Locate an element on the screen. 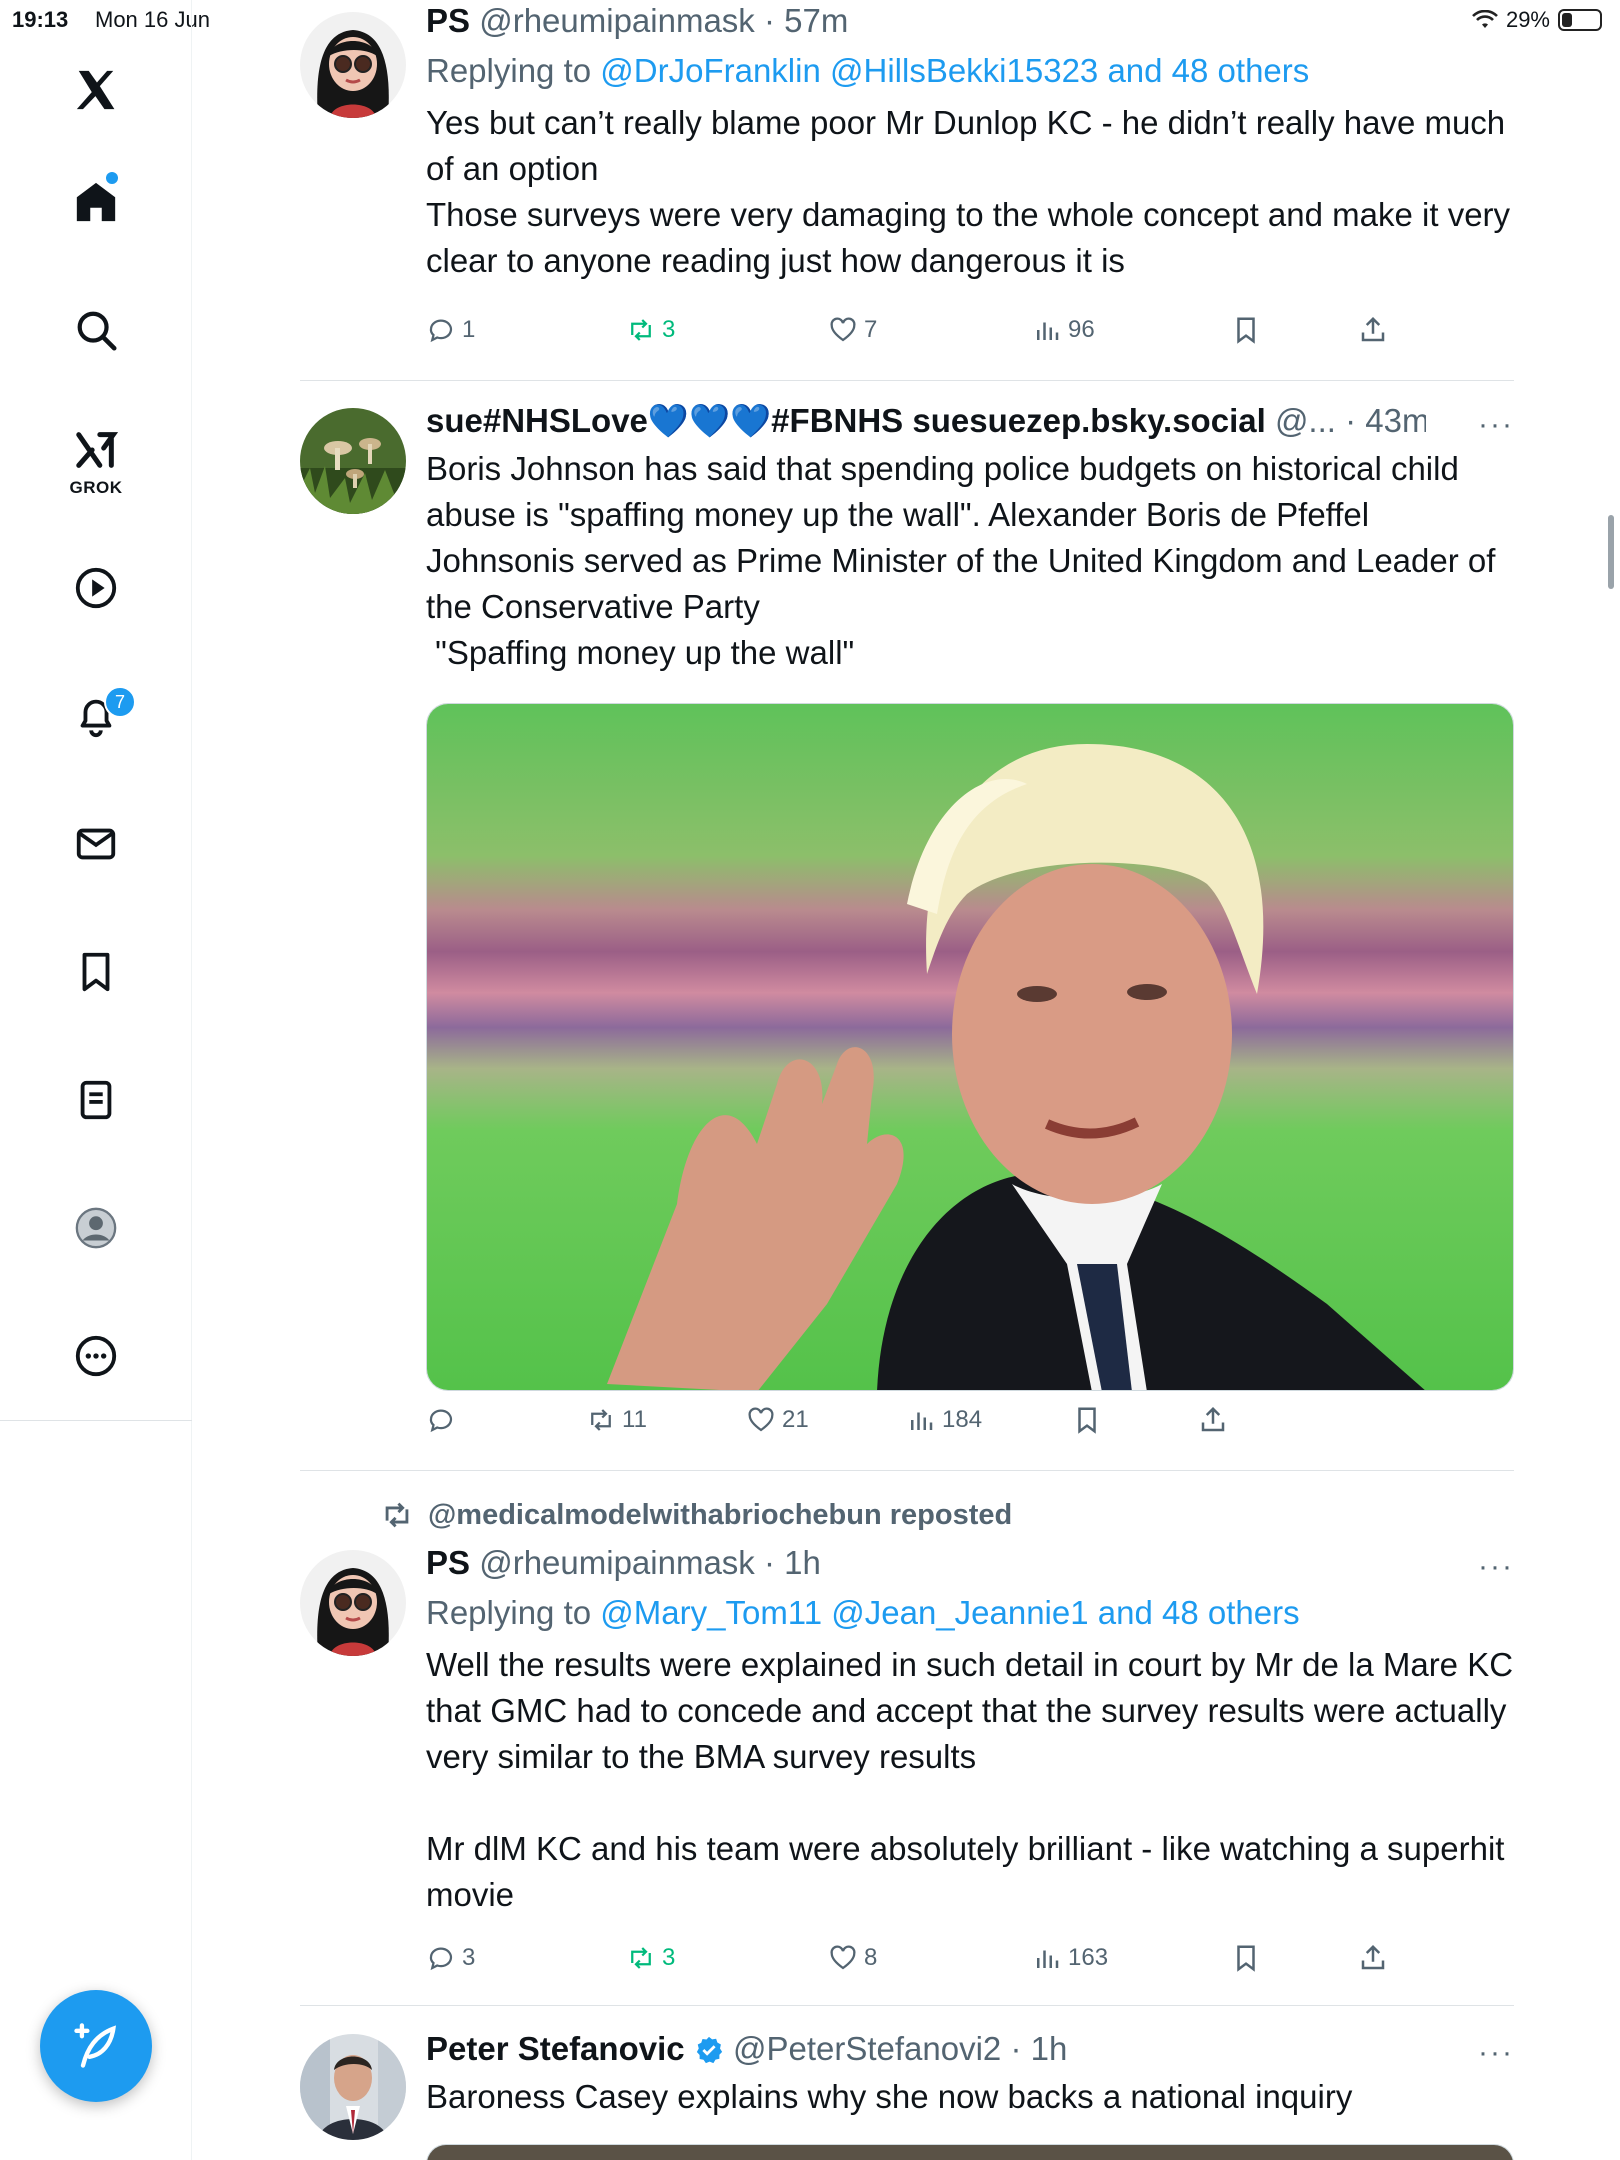  battery-fill is located at coordinates (1567, 20).